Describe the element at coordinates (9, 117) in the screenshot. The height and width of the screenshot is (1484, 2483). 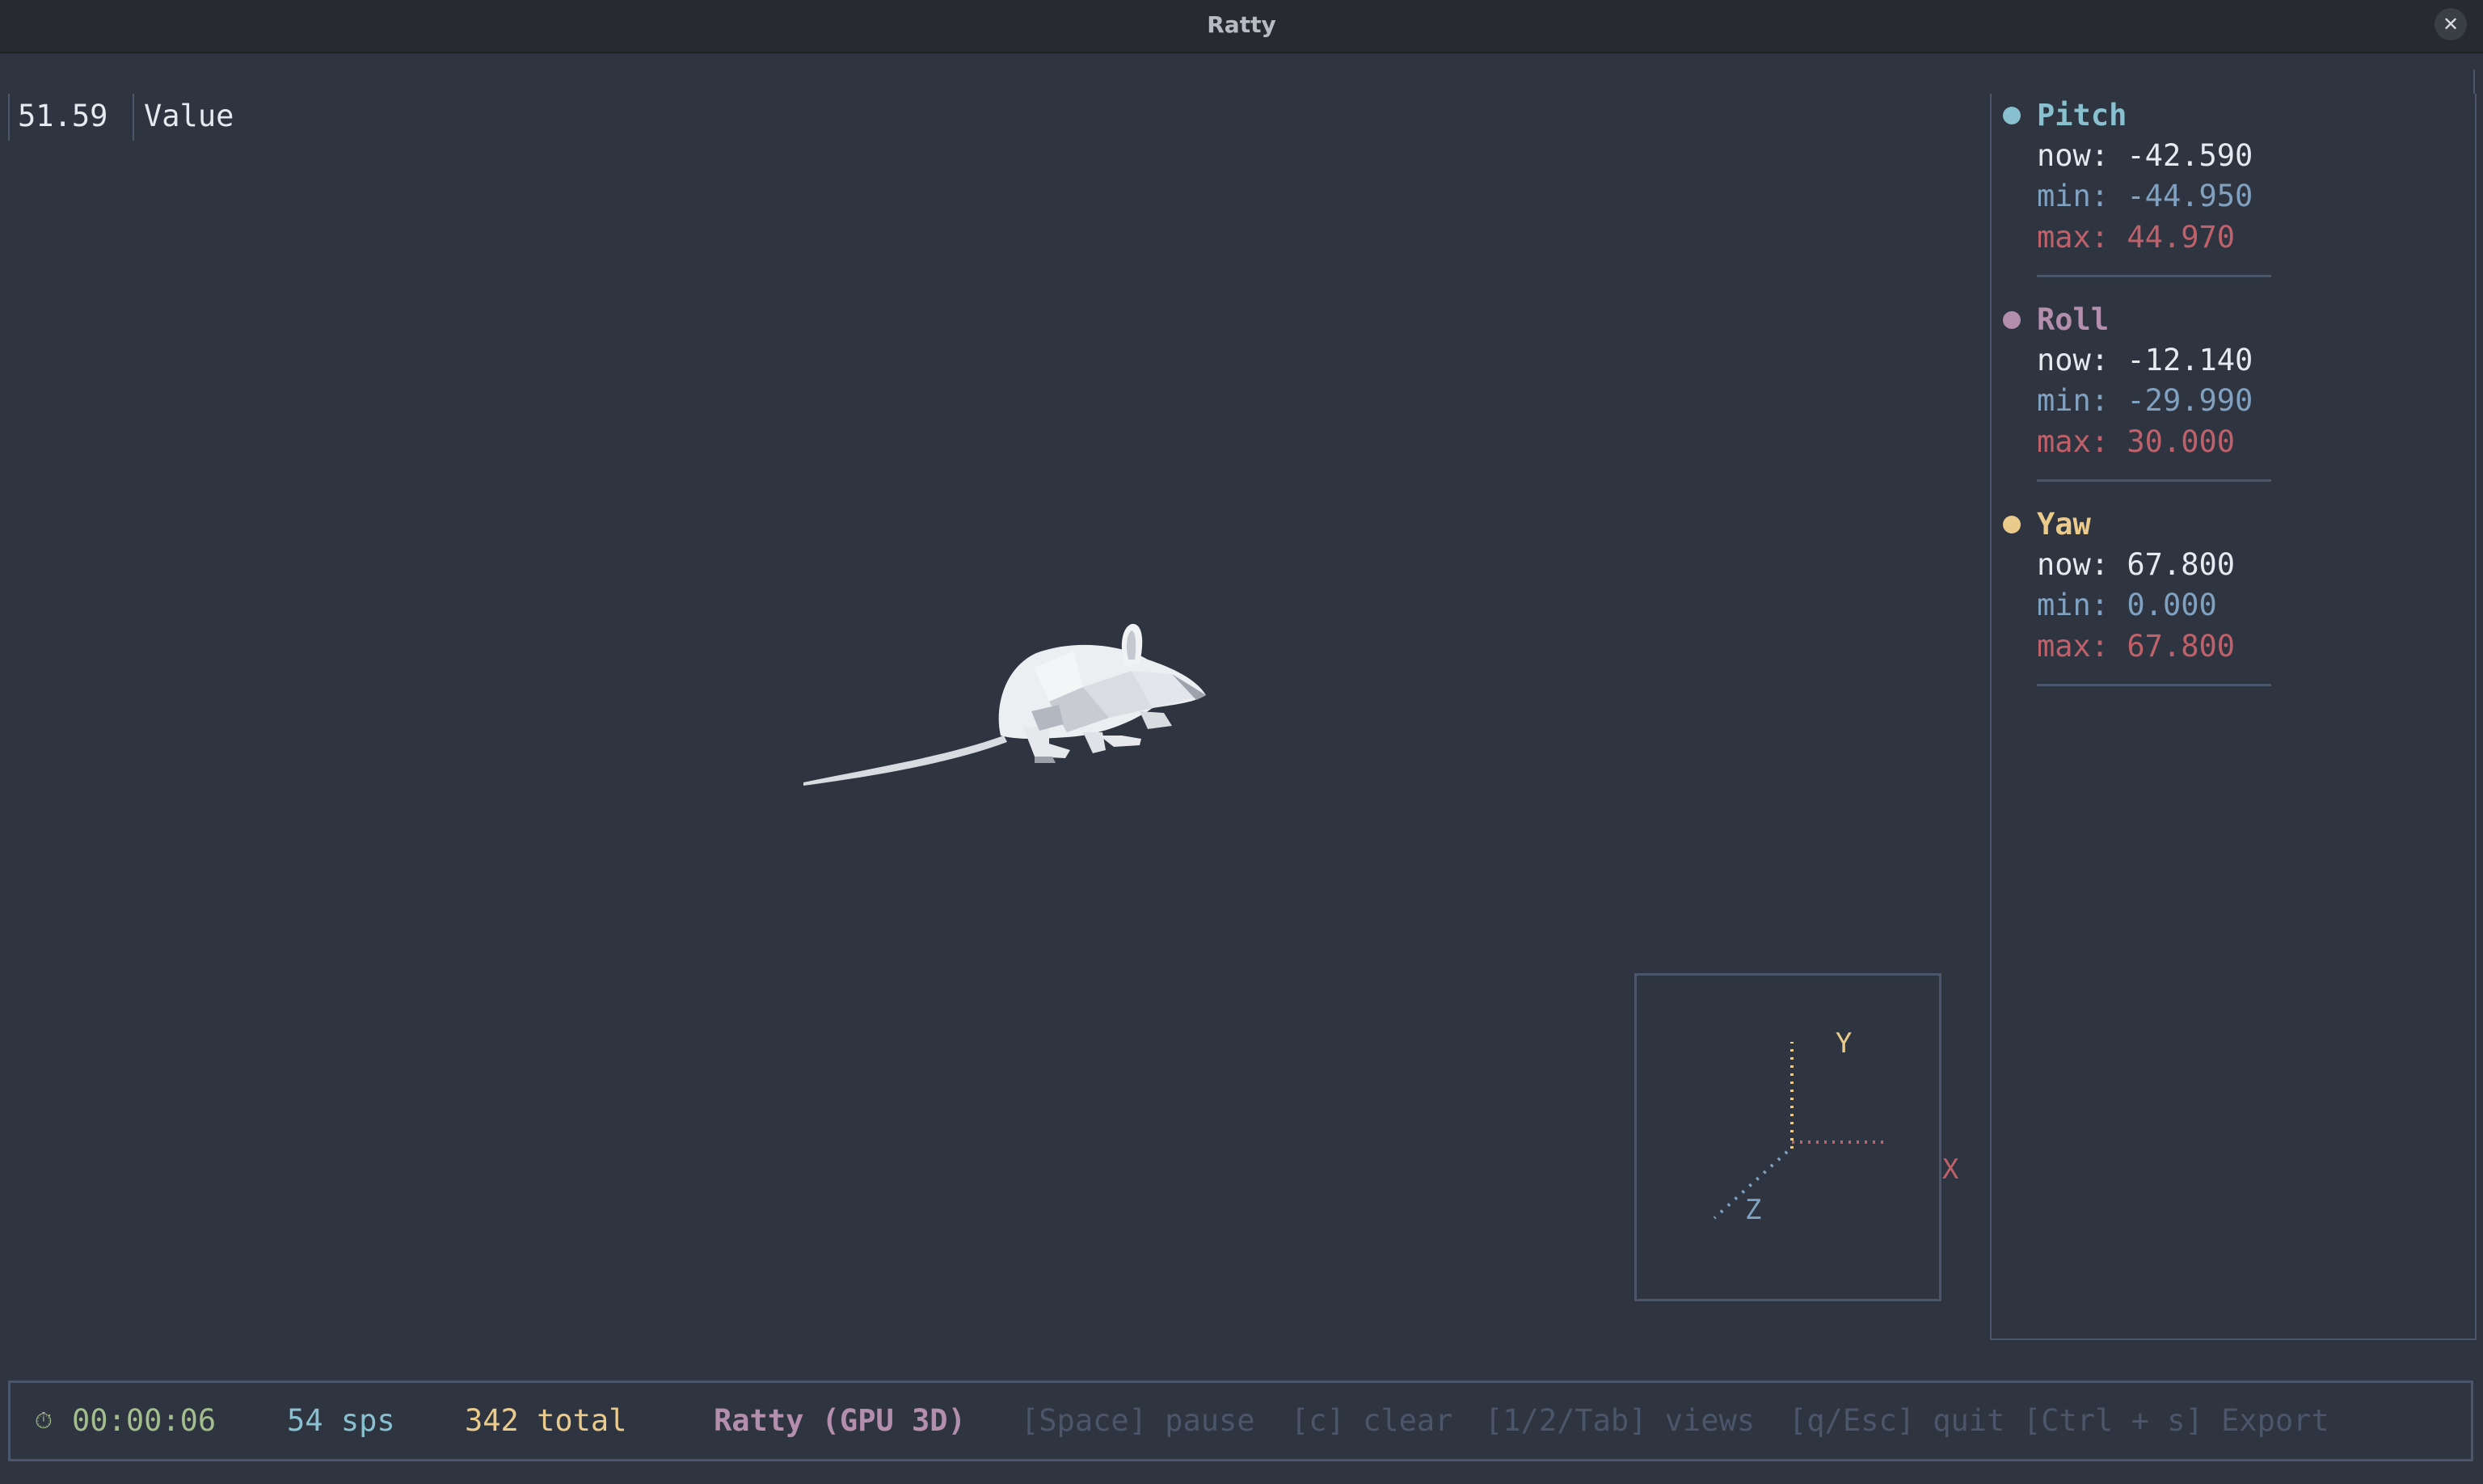
I see `readout-divider-left` at that location.